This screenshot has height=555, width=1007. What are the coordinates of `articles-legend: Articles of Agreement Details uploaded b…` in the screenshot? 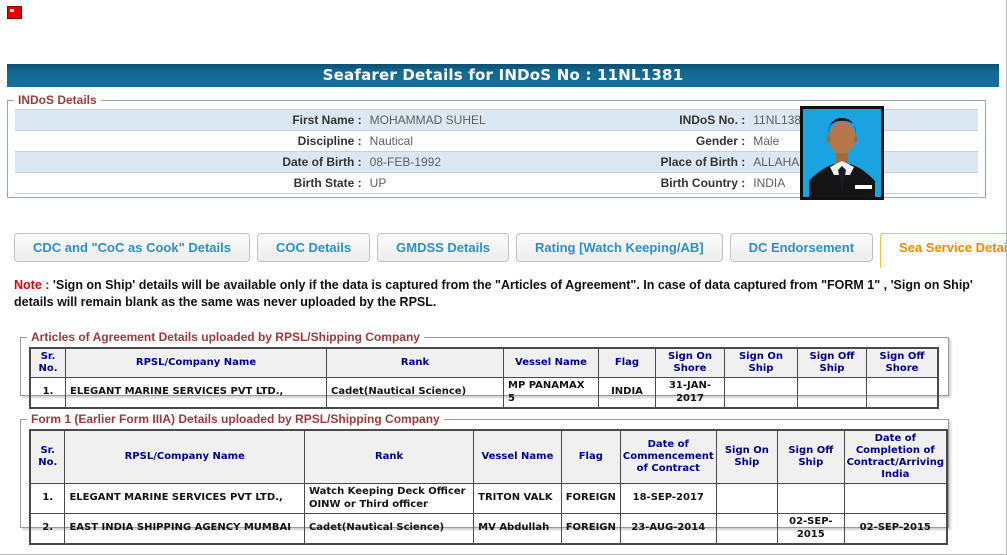 It's located at (225, 337).